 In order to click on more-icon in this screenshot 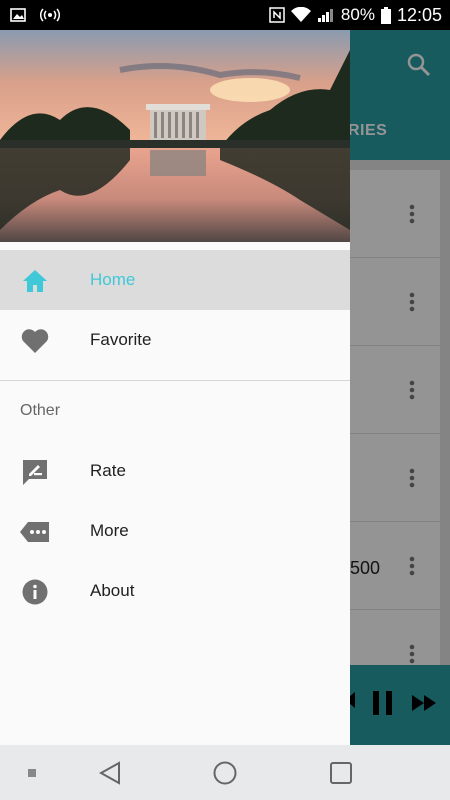, I will do `click(35, 532)`.